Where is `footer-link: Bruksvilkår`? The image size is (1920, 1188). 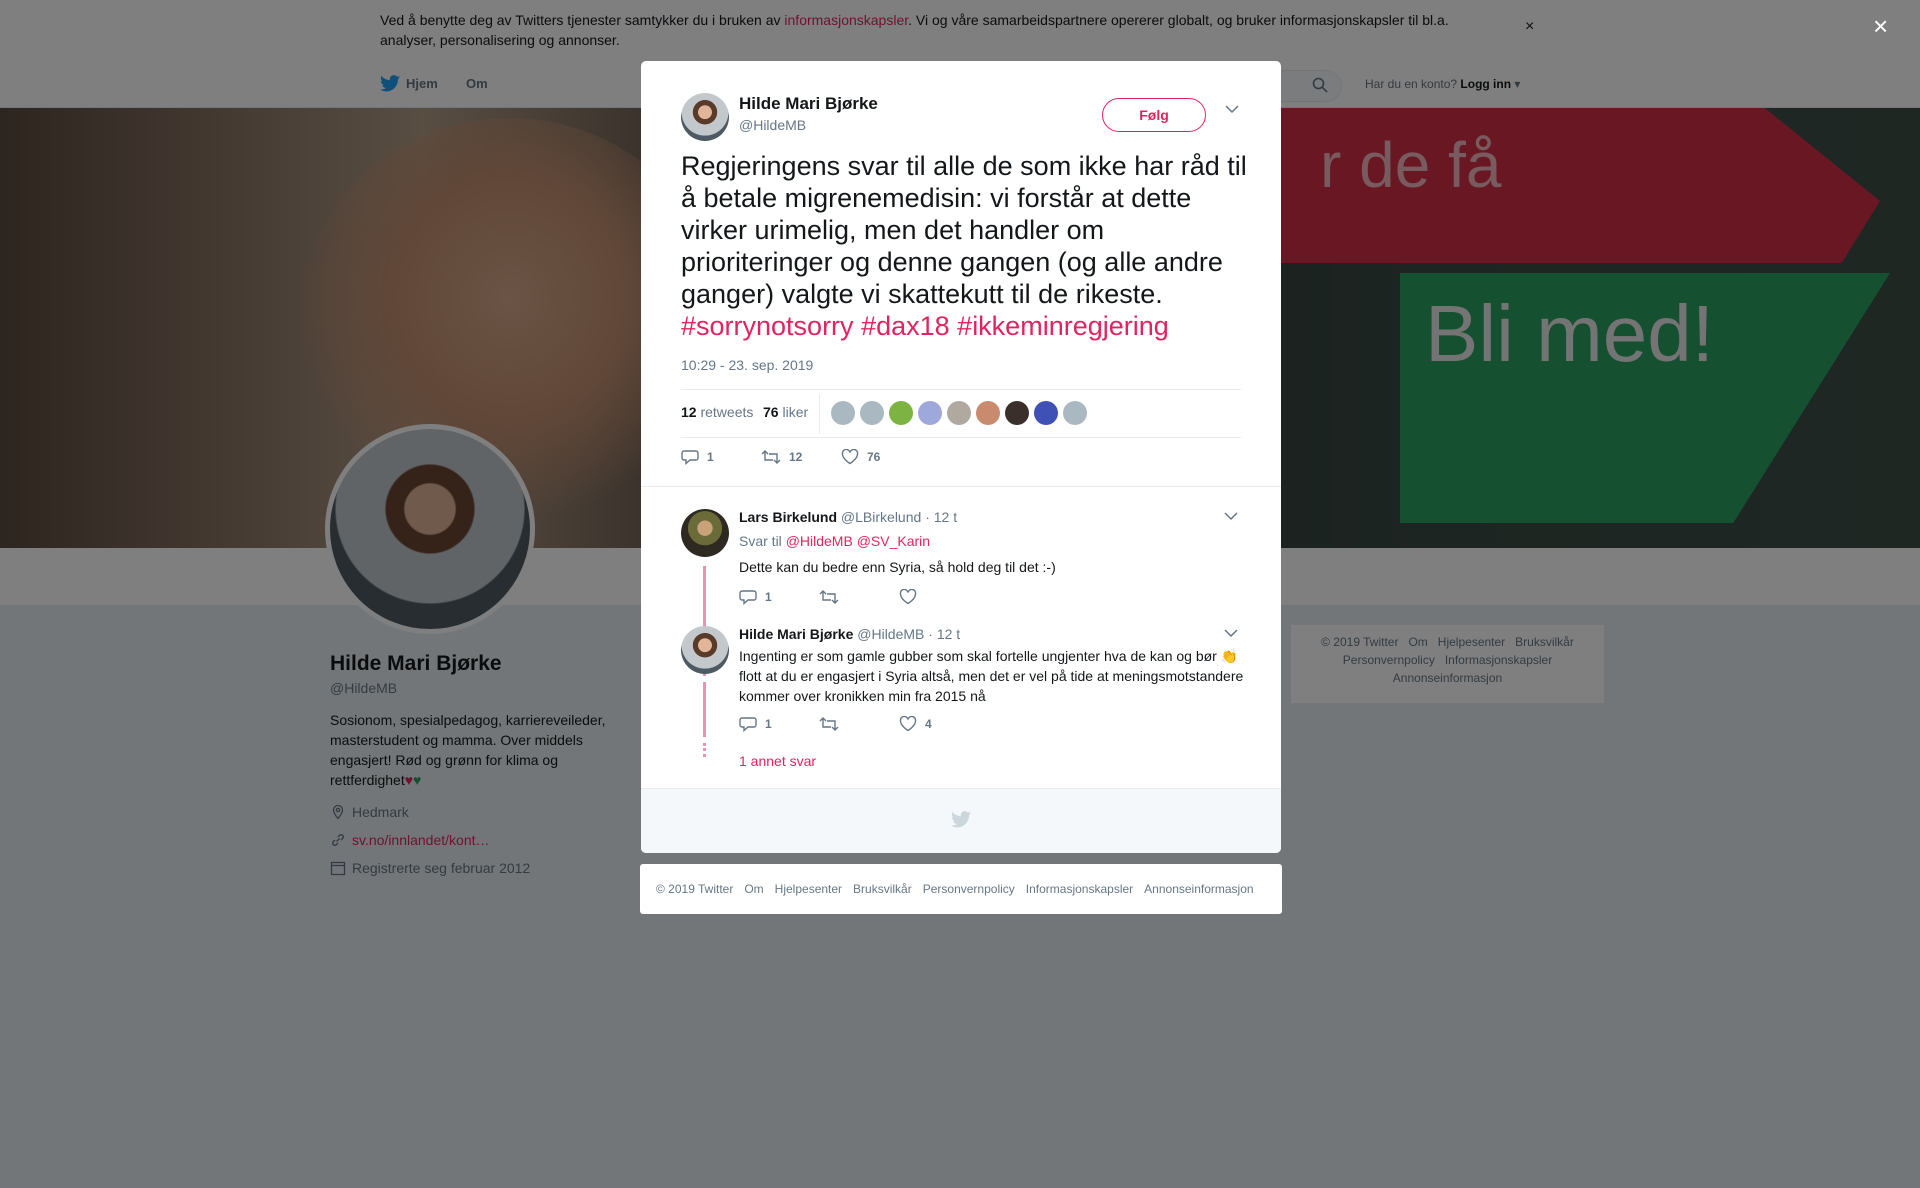
footer-link: Bruksvilkår is located at coordinates (882, 889).